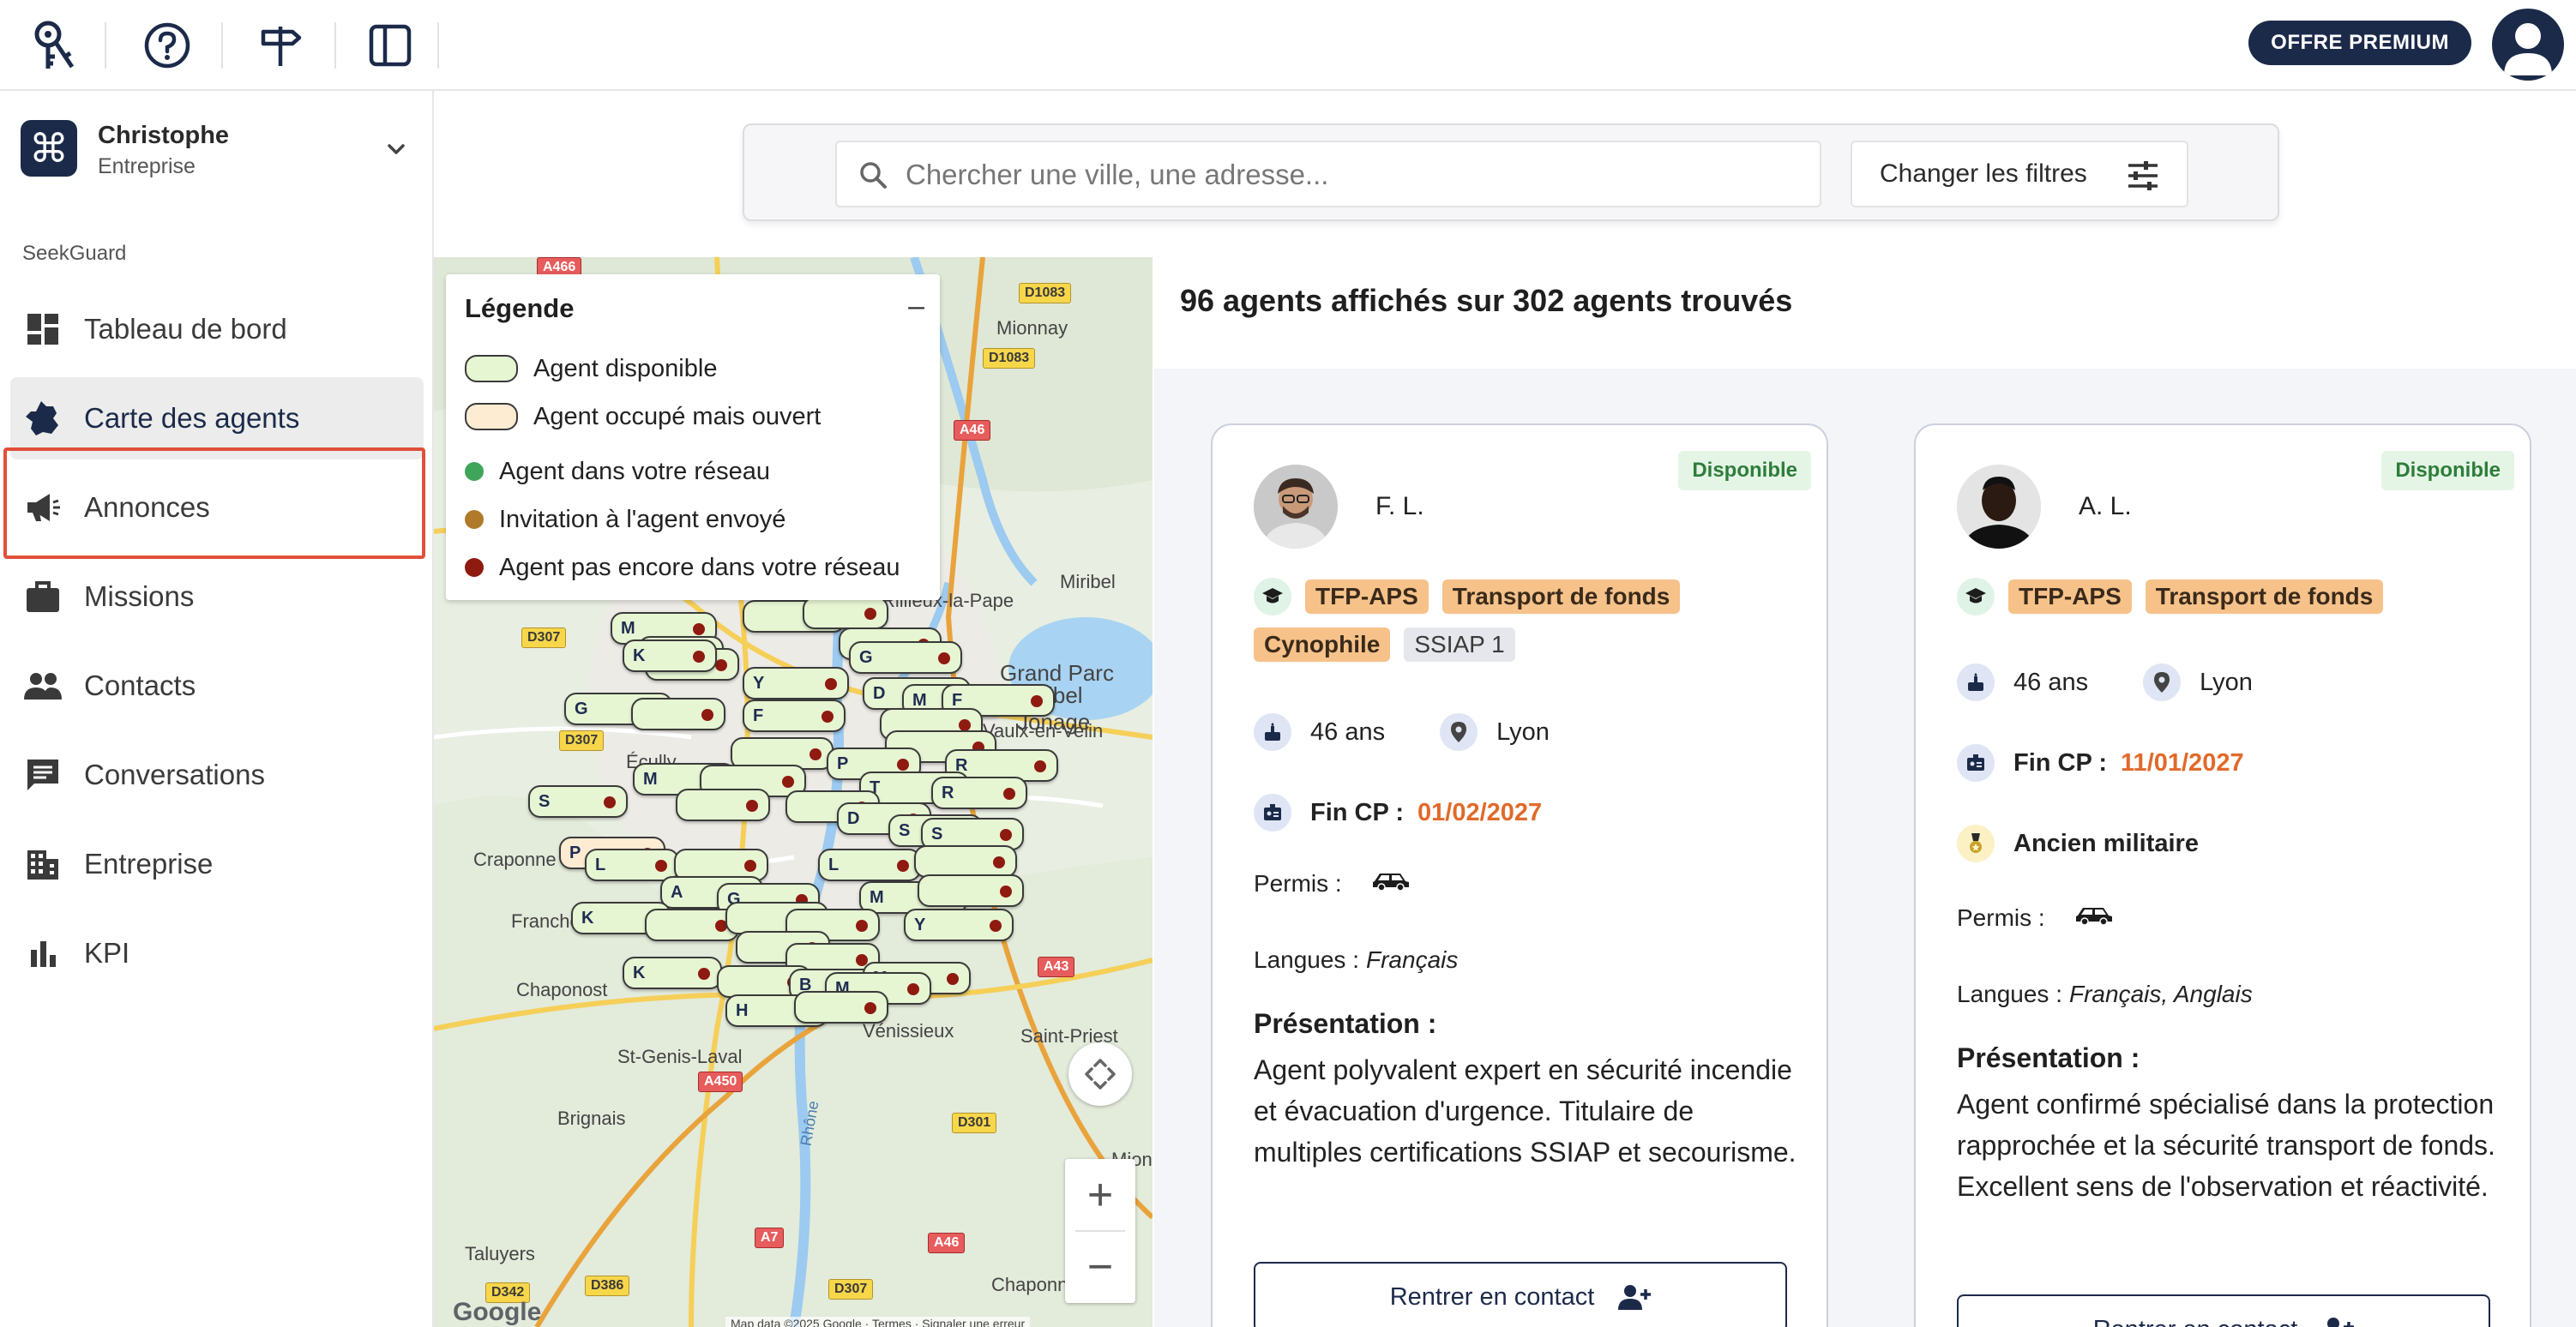 This screenshot has height=1327, width=2576. Describe the element at coordinates (147, 507) in the screenshot. I see `sidebar-item-label: Annonces` at that location.